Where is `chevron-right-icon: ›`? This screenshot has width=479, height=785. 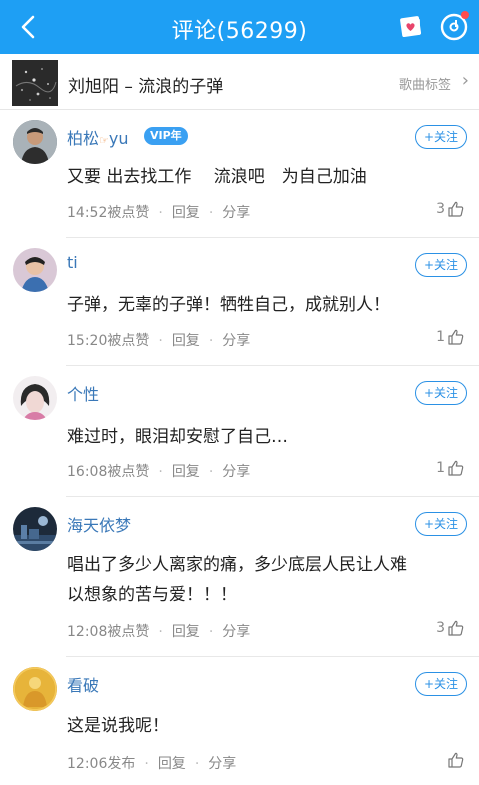
chevron-right-icon: › is located at coordinates (465, 80).